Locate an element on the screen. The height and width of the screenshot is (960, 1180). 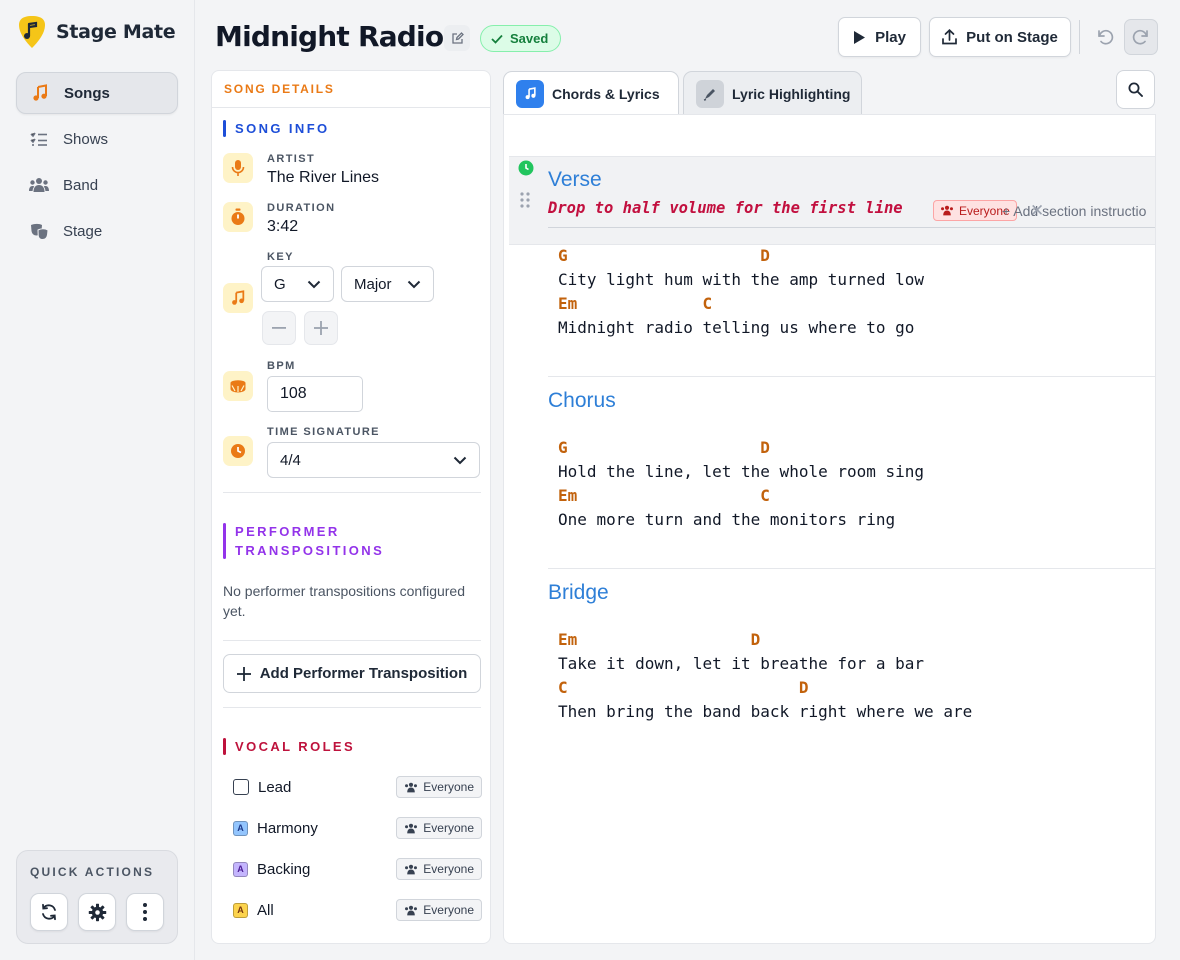
edit-title-button is located at coordinates (457, 38).